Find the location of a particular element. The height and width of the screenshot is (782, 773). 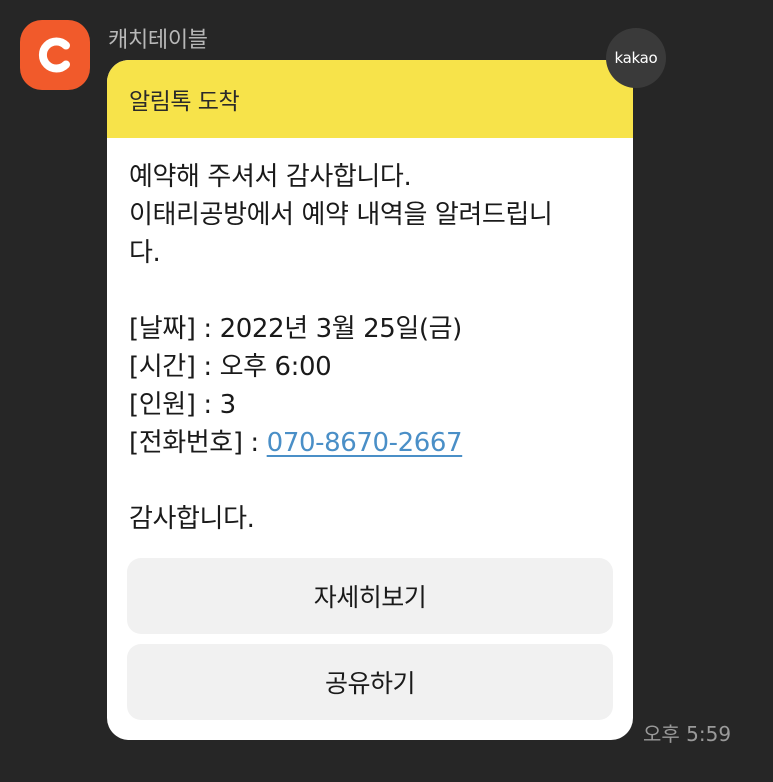

greeting-text: 예약해 주셔서 감사합니다. is located at coordinates (270, 177).